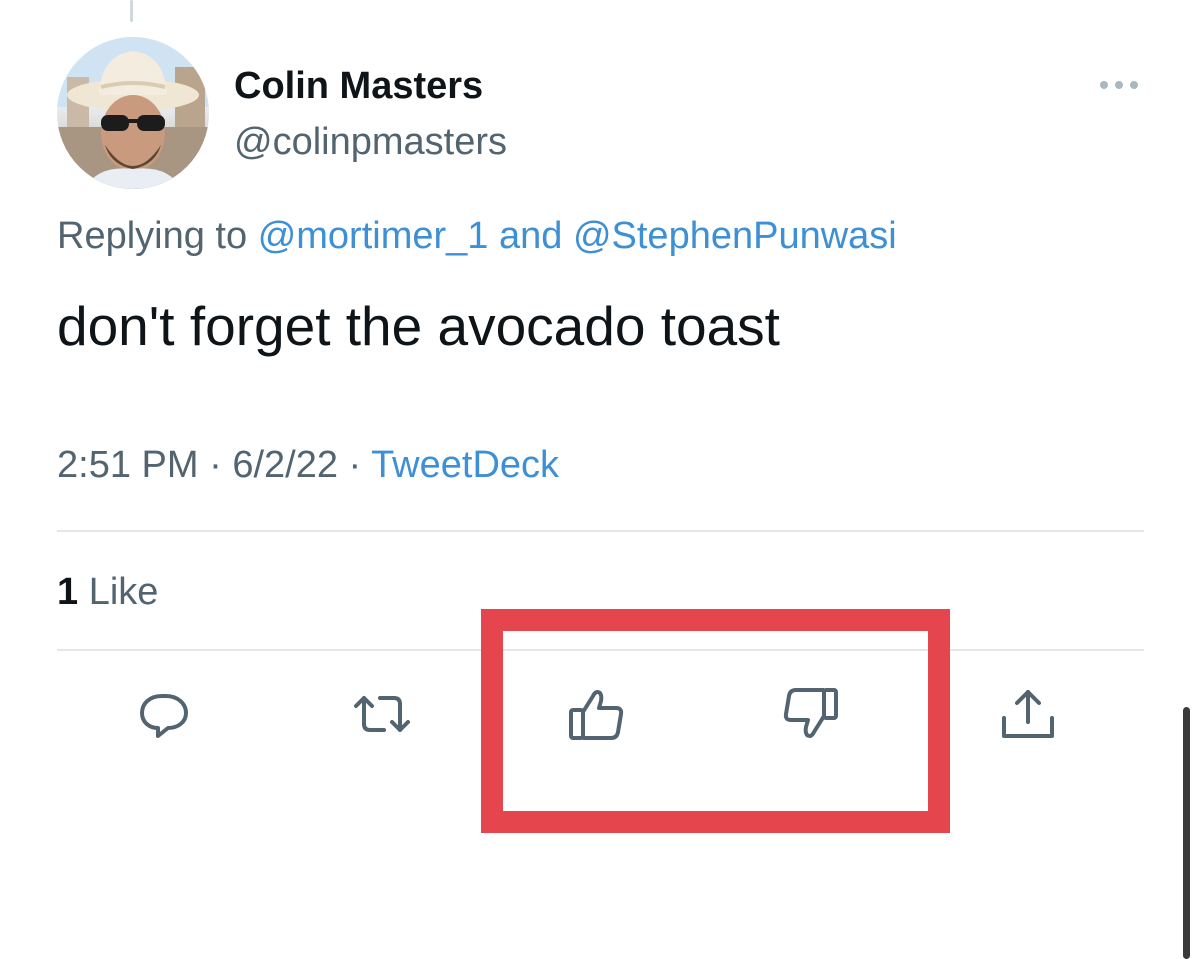 Image resolution: width=1200 pixels, height=959 pixels. I want to click on reply-joiner: and, so click(530, 236).